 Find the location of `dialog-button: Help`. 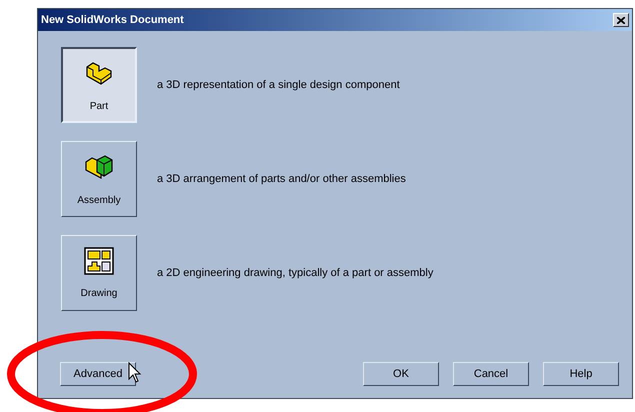

dialog-button: Help is located at coordinates (581, 374).